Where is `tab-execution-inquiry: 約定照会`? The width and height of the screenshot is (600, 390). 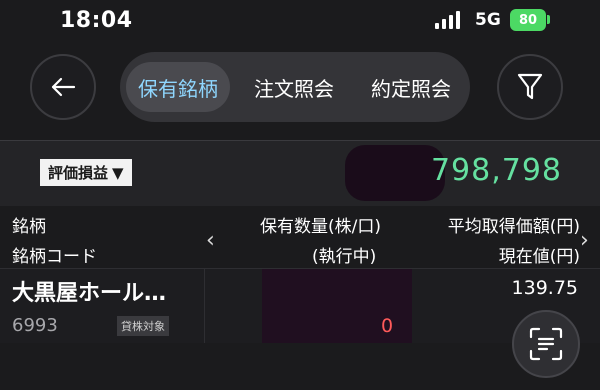
tab-execution-inquiry: 約定照会 is located at coordinates (411, 87).